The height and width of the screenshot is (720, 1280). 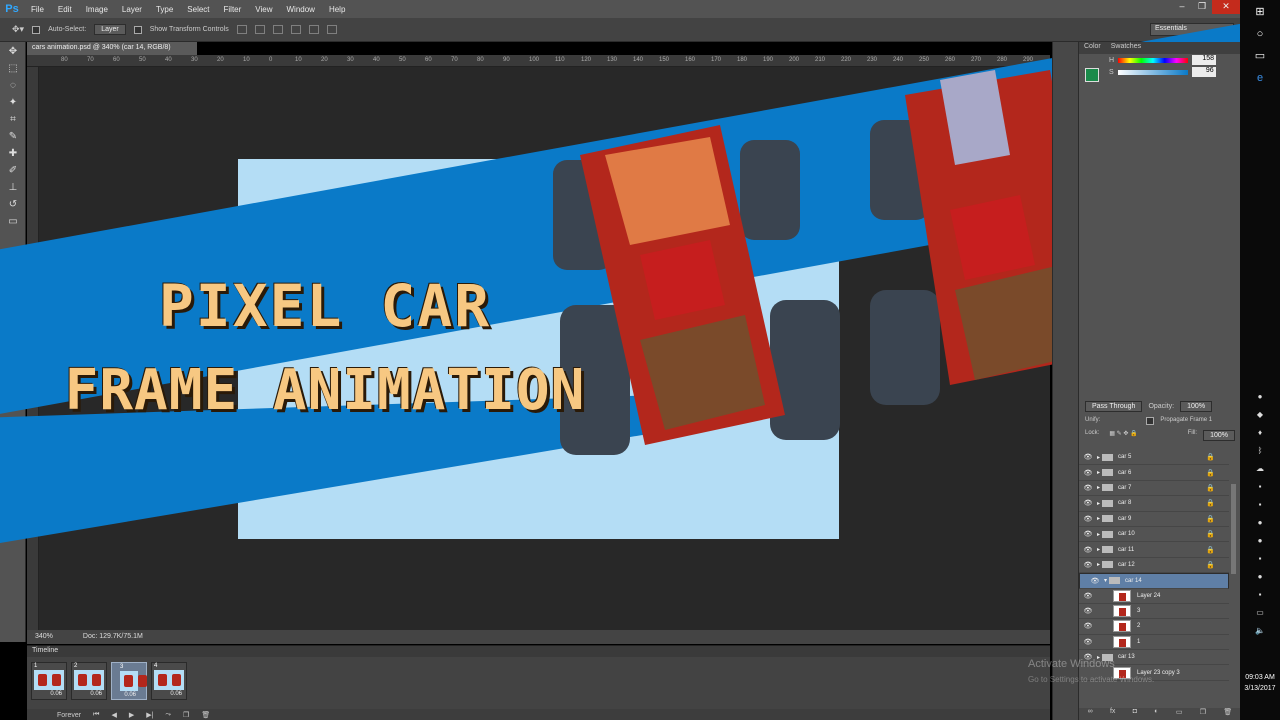 What do you see at coordinates (89, 681) in the screenshot?
I see `timeline-frame: 2 0.06` at bounding box center [89, 681].